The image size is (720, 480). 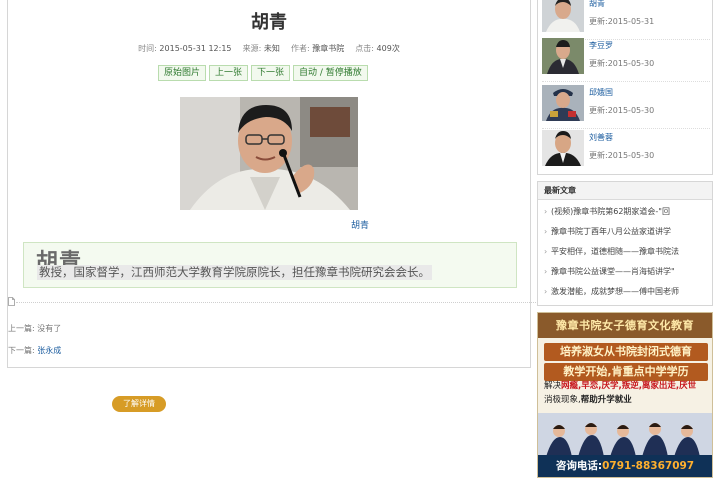 I want to click on ad-details-button: 了解详情, so click(x=139, y=404).